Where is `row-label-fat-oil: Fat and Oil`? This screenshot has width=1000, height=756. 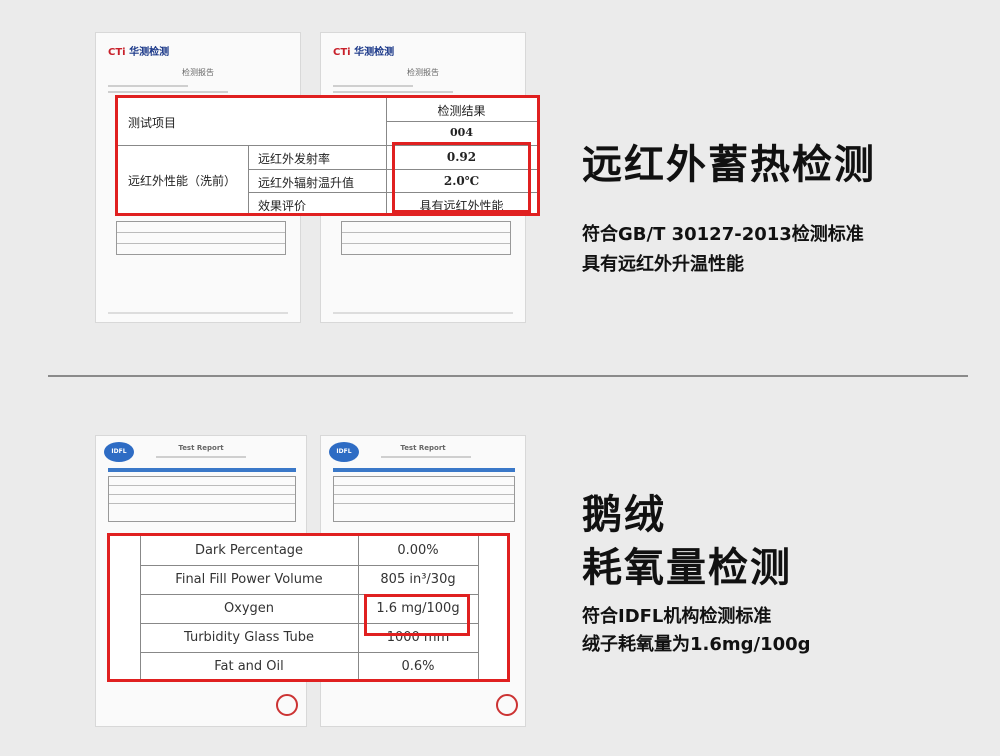
row-label-fat-oil: Fat and Oil is located at coordinates (249, 666).